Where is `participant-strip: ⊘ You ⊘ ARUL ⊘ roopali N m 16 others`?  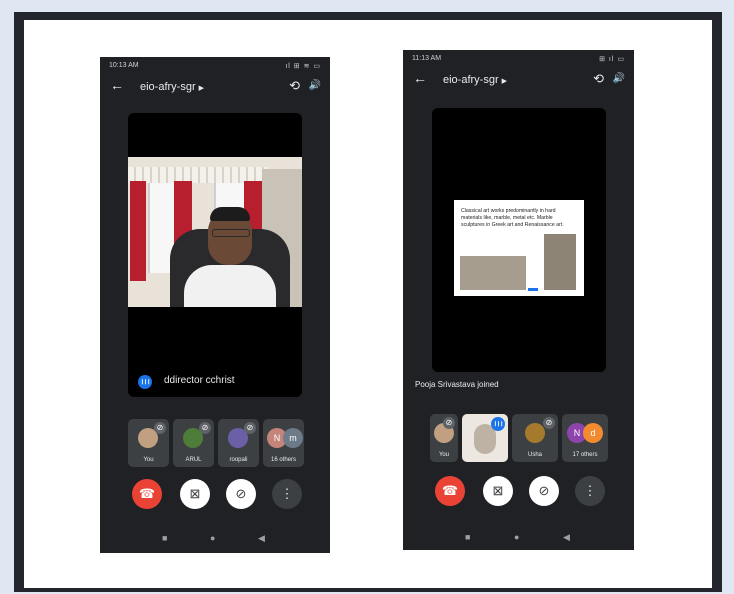 participant-strip: ⊘ You ⊘ ARUL ⊘ roopali N m 16 others is located at coordinates (216, 443).